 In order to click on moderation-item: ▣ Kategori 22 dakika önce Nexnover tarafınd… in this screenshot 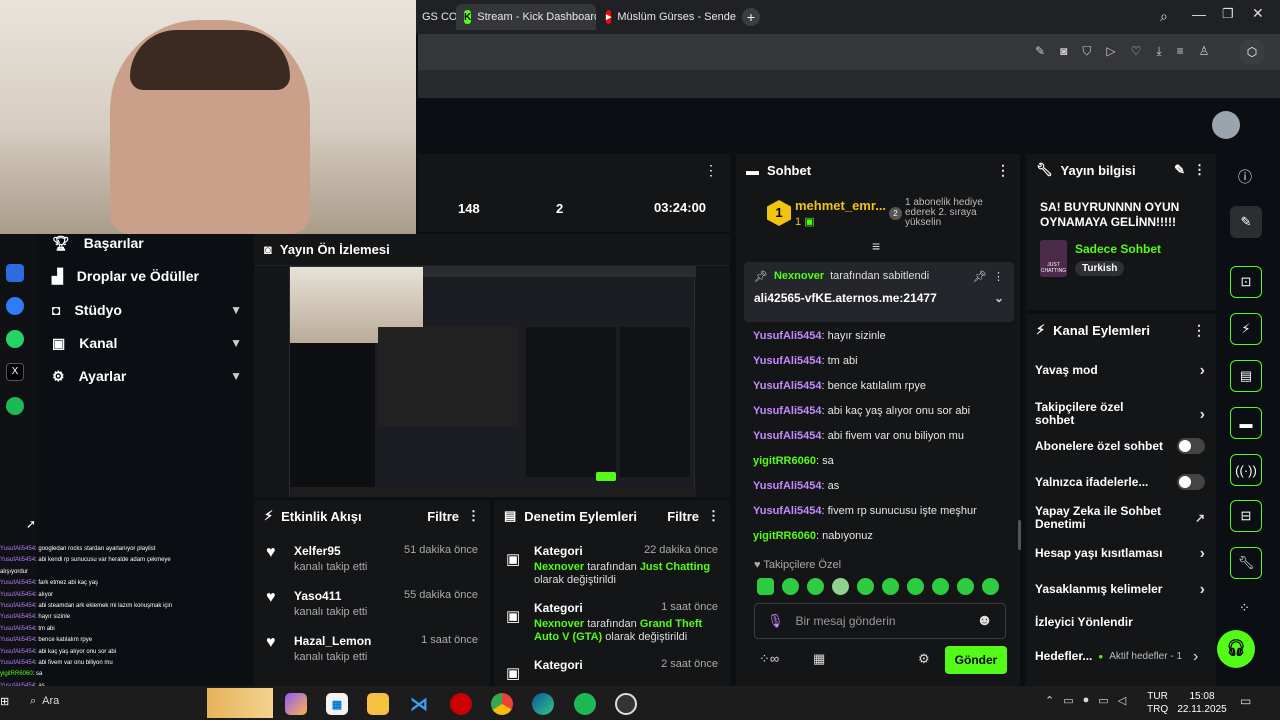, I will do `click(612, 572)`.